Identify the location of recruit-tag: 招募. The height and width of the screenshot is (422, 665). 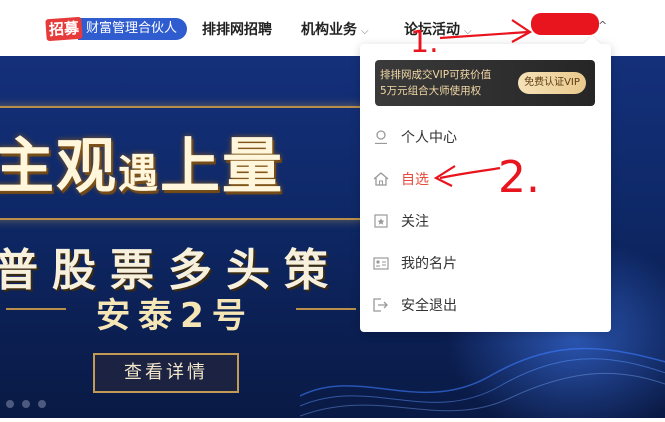
(64, 29).